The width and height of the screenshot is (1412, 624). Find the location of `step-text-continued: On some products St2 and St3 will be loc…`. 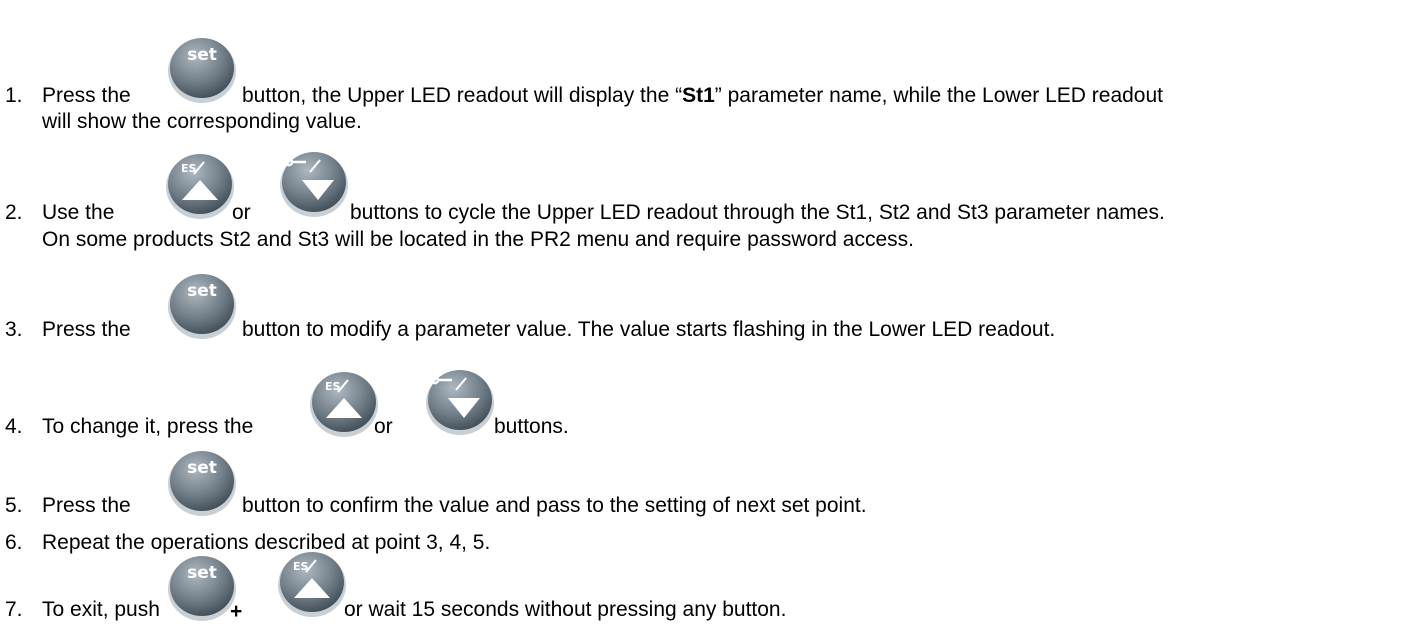

step-text-continued: On some products St2 and St3 will be loc… is located at coordinates (478, 239).